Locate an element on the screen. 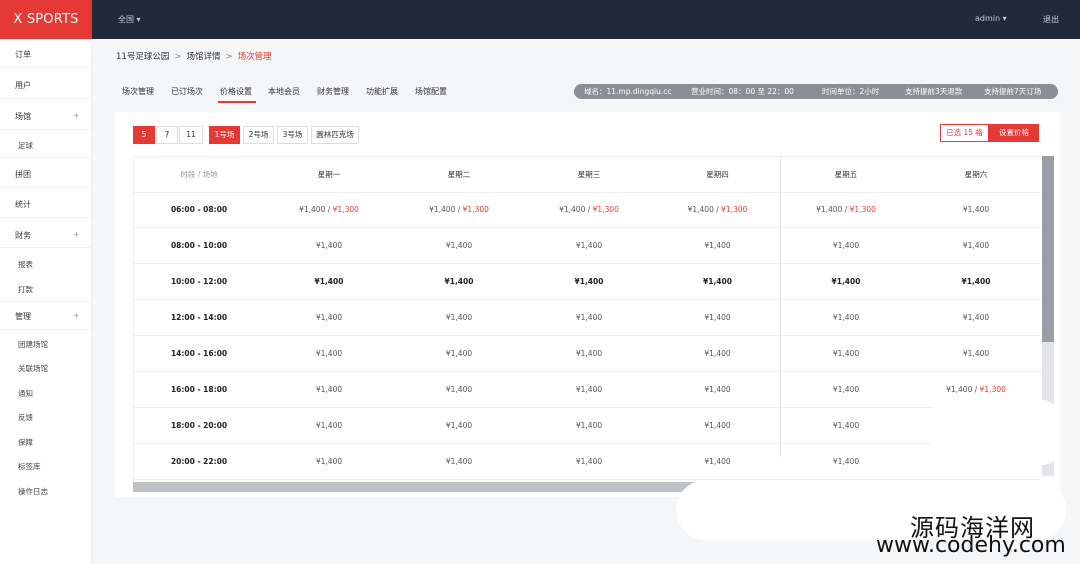 This screenshot has width=1080, height=564. field-filter-olympic: 園林匹克场 is located at coordinates (335, 135).